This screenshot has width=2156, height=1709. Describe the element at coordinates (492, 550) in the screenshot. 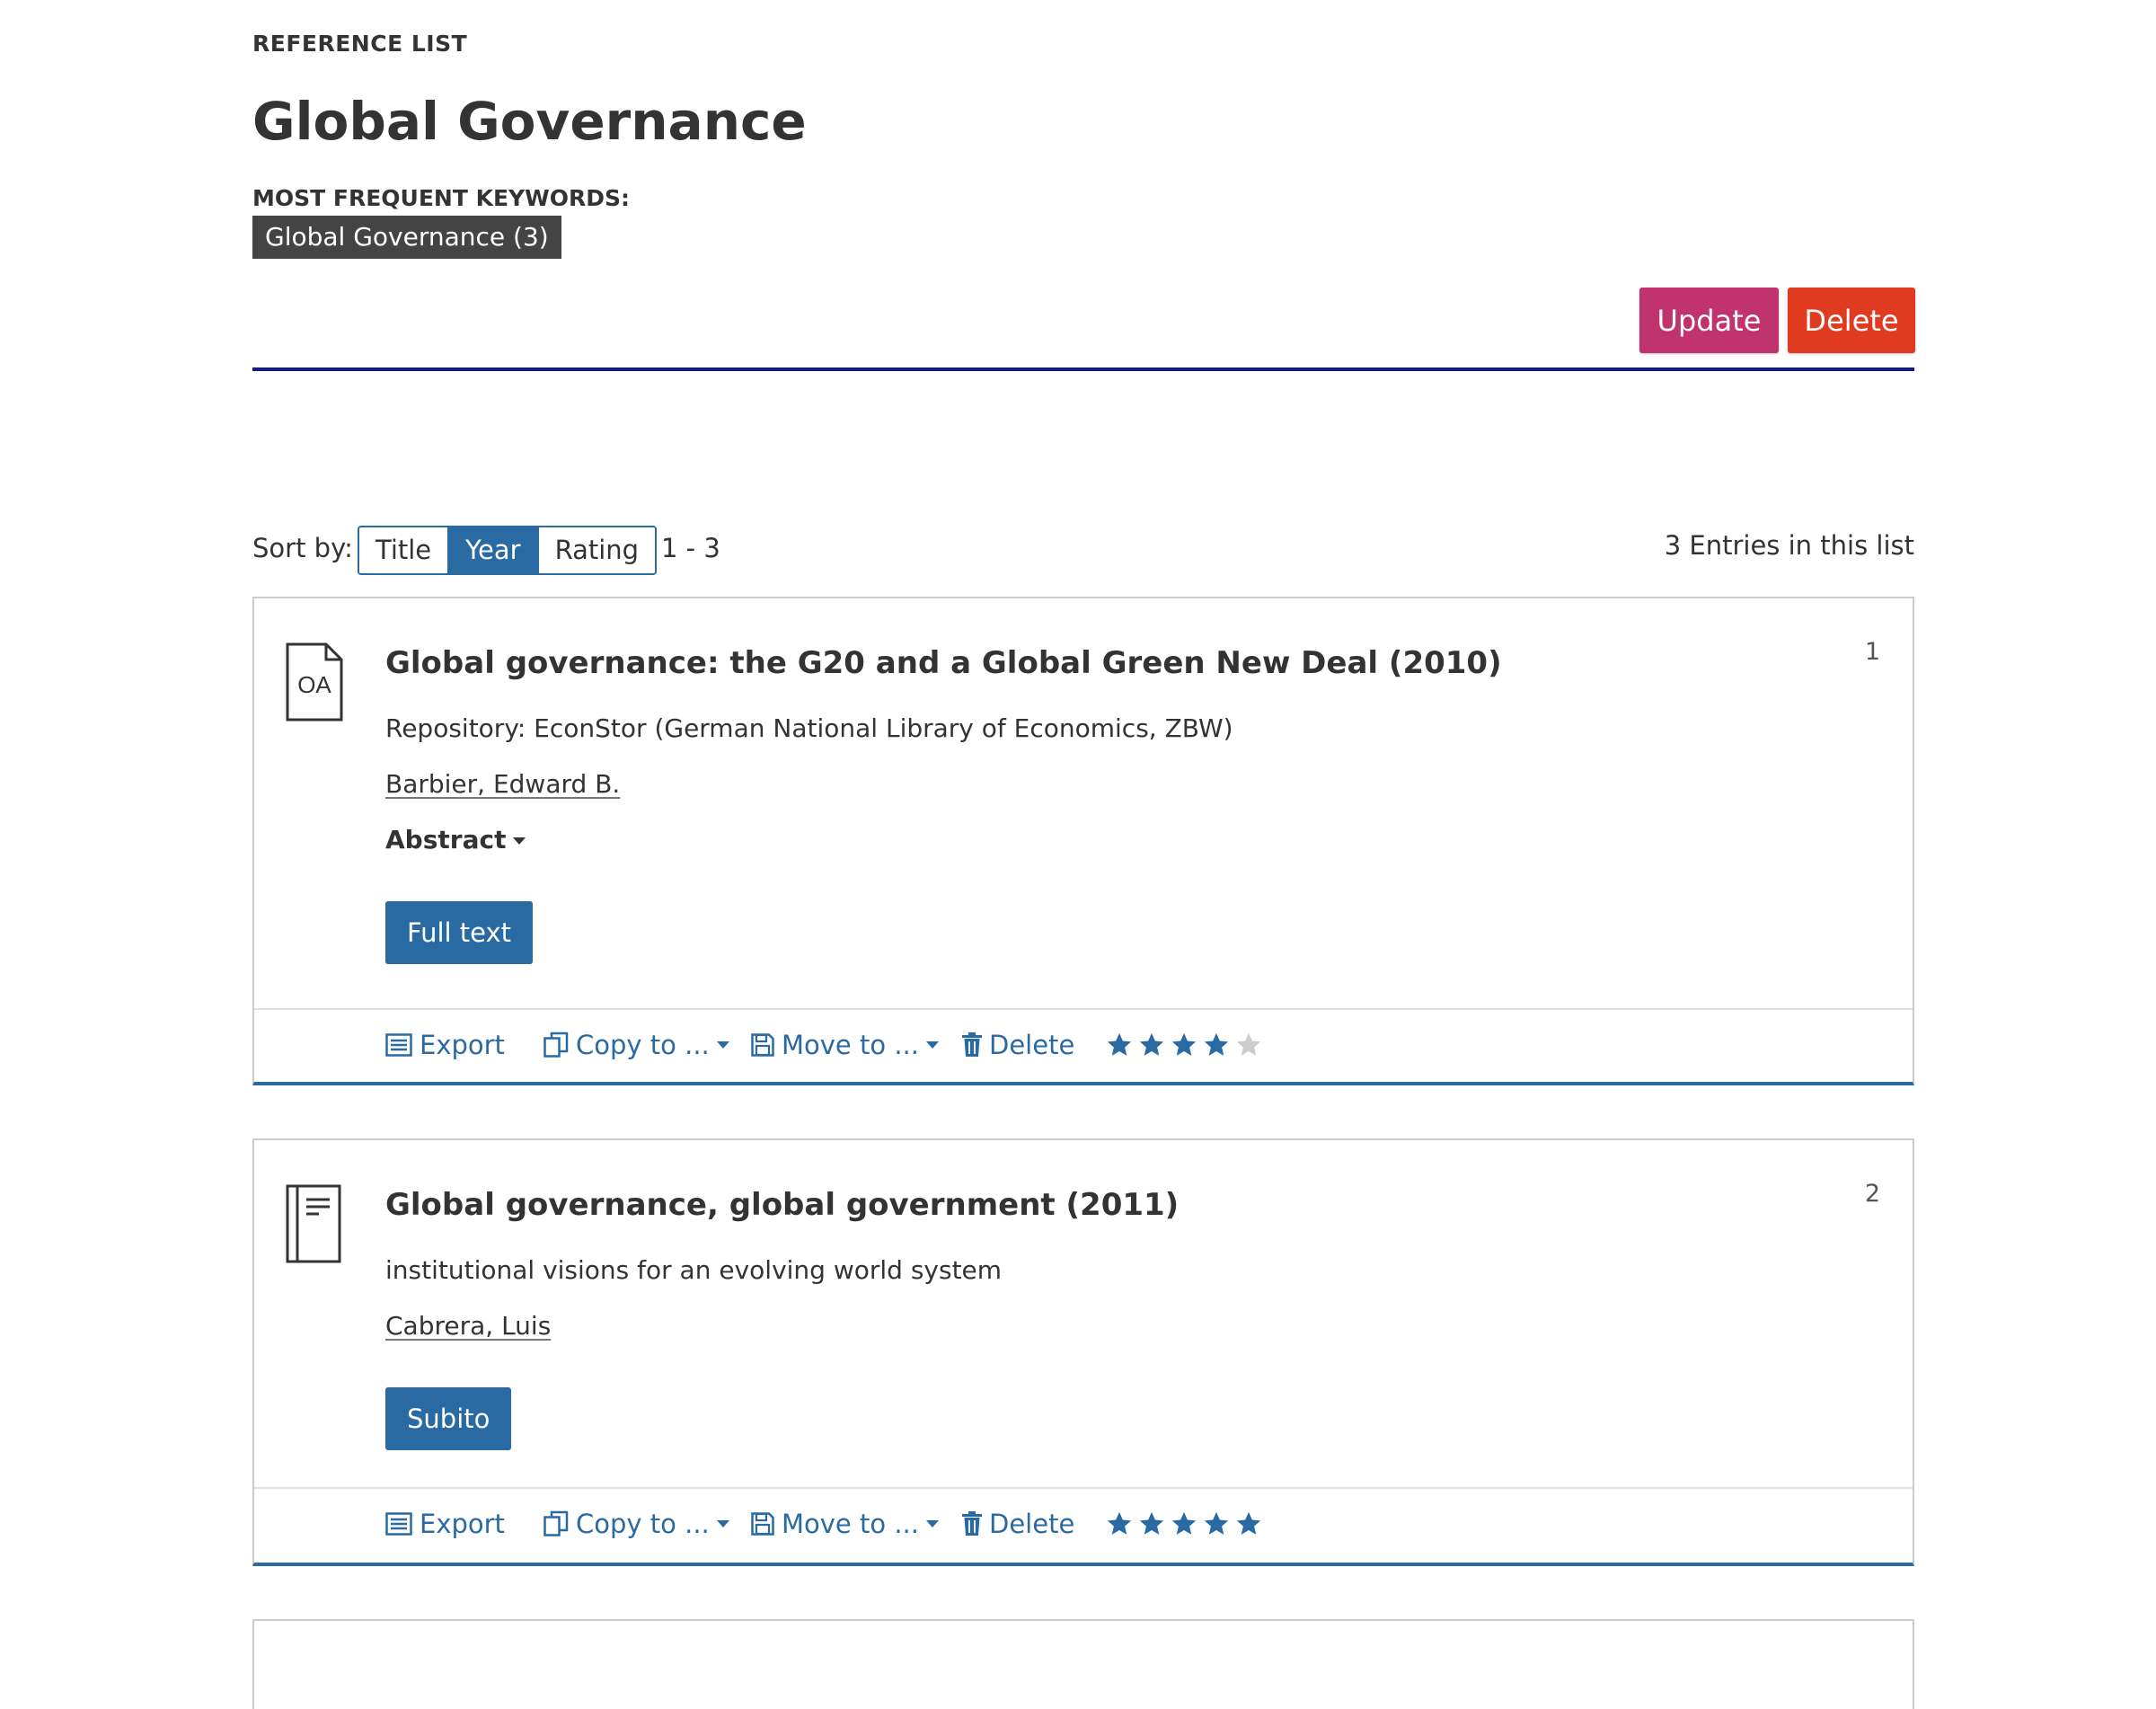

I see `sort-by-year: Year` at that location.